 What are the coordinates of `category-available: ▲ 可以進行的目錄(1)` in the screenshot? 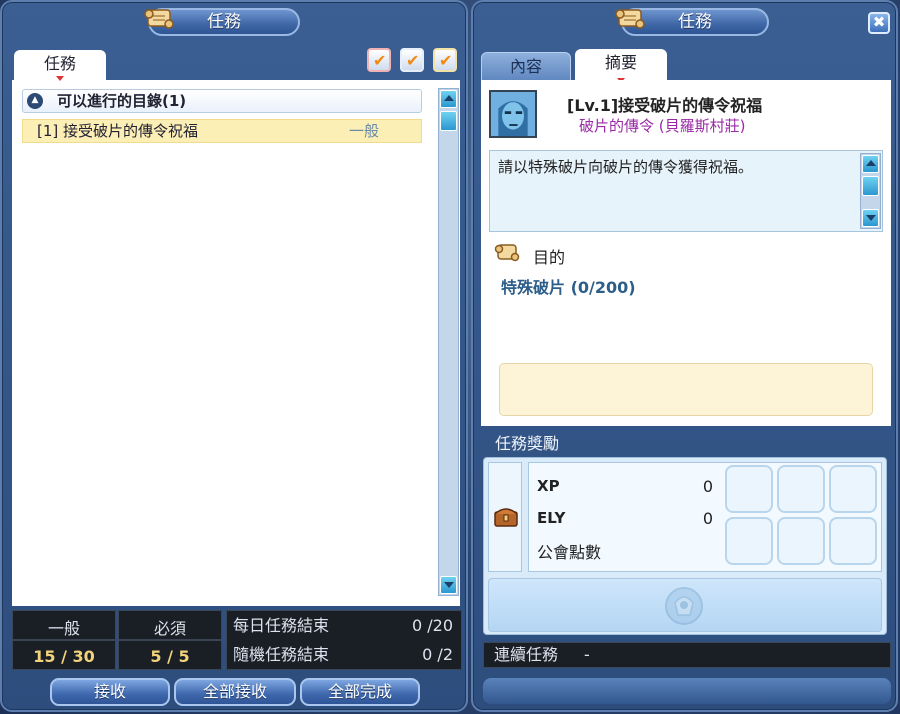 It's located at (222, 101).